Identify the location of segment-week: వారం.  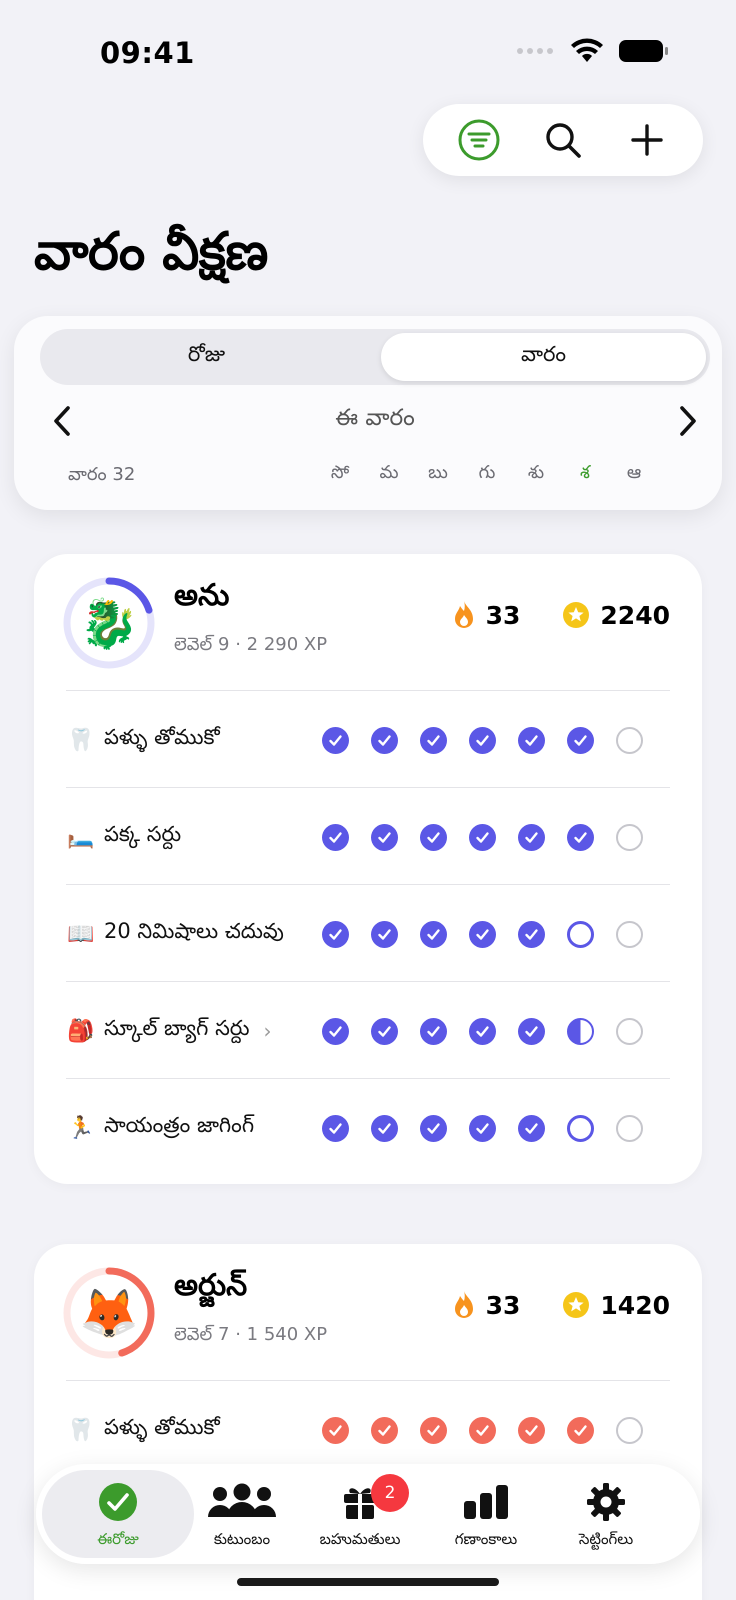
(543, 357).